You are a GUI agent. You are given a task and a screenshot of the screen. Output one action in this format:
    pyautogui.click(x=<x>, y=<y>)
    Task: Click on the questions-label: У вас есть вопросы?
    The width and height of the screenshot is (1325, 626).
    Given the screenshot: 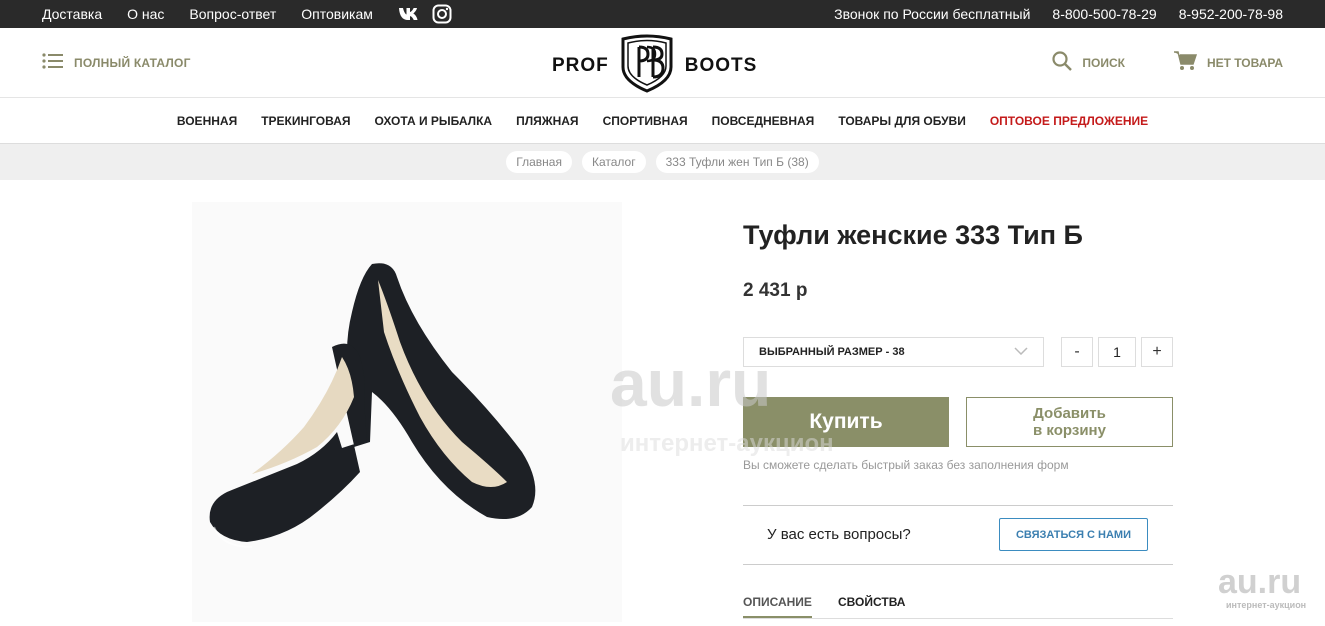 What is the action you would take?
    pyautogui.click(x=839, y=534)
    